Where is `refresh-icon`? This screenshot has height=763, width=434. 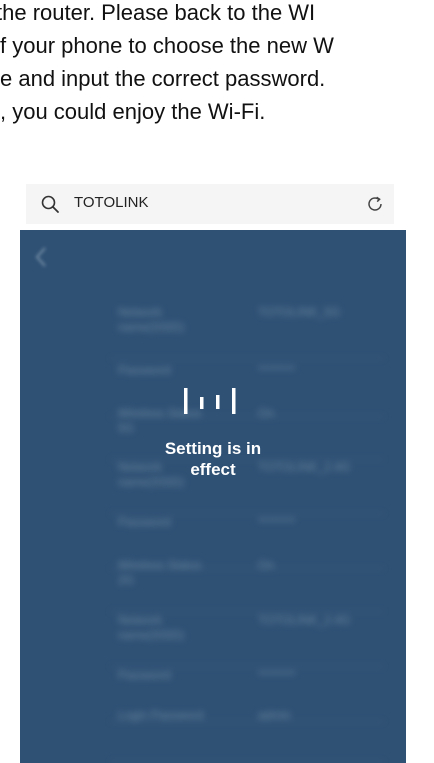 refresh-icon is located at coordinates (375, 204).